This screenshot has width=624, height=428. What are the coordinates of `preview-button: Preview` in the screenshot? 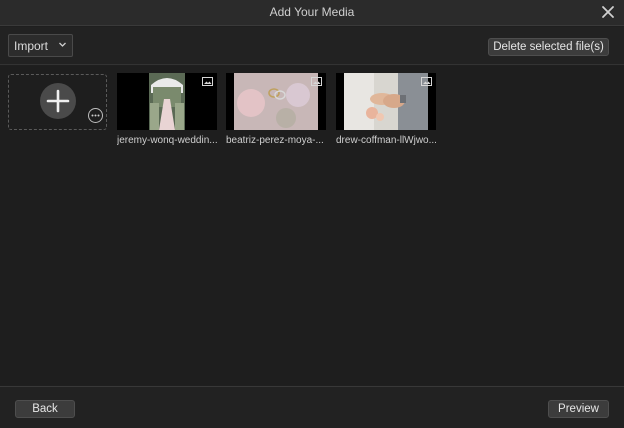 It's located at (578, 409).